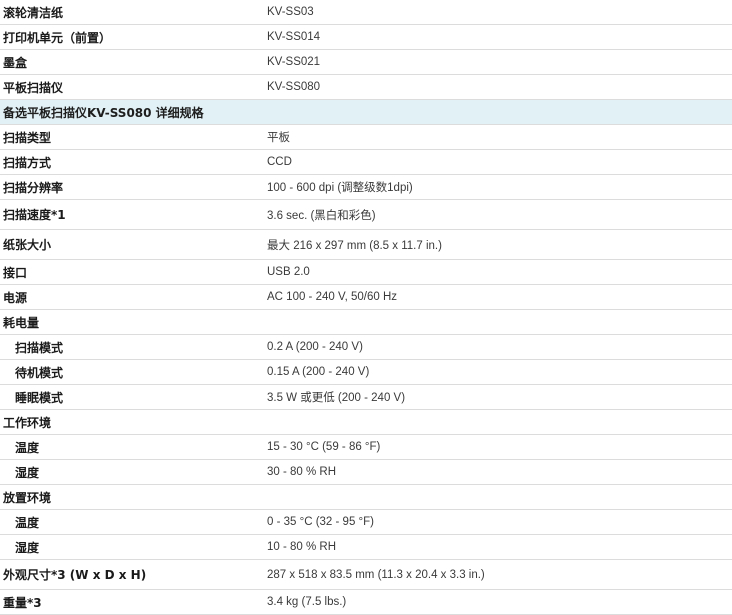  Describe the element at coordinates (354, 245) in the screenshot. I see `spec-value: 最大 216 x 297 mm (8.5 x 11.7 in.)` at that location.